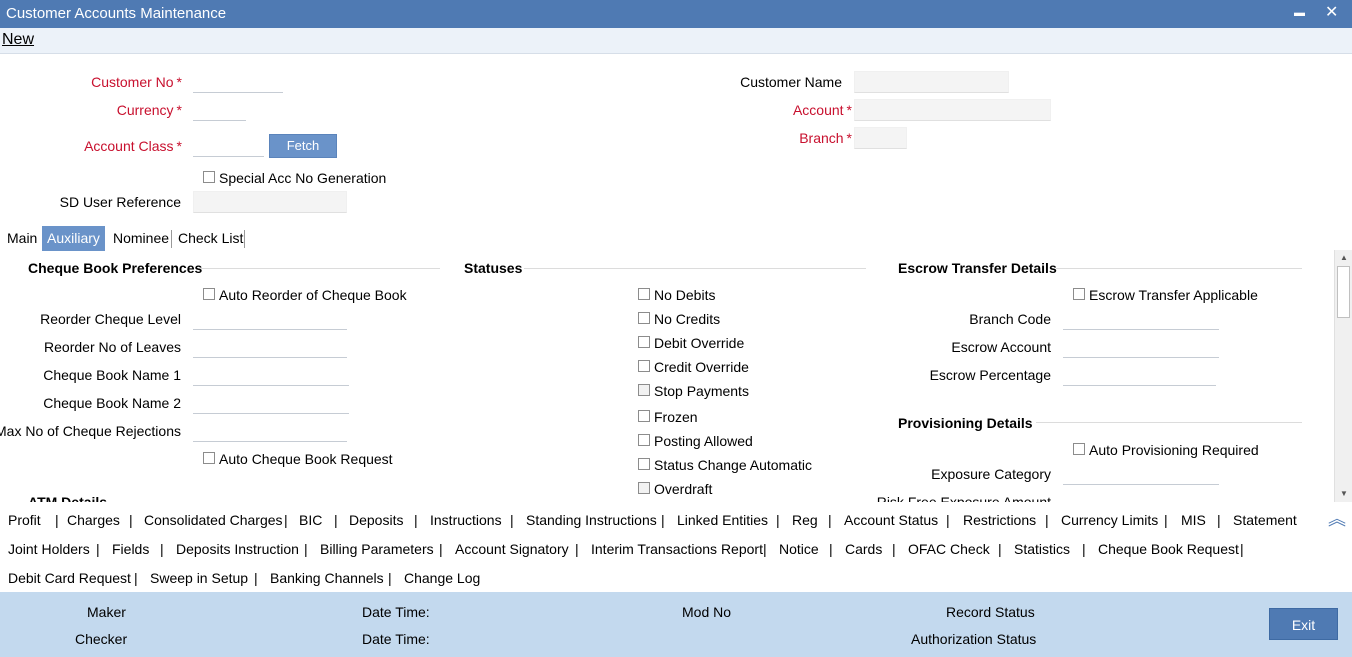  I want to click on currency-input, so click(219, 110).